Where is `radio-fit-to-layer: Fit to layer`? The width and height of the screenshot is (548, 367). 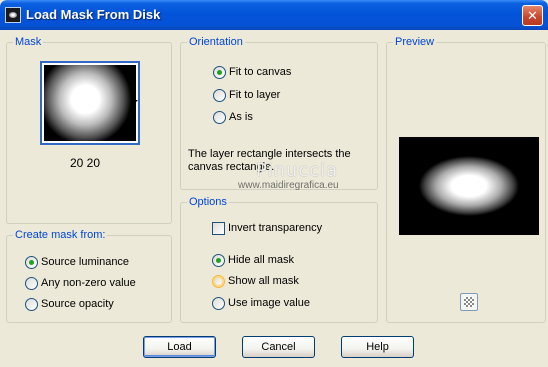 radio-fit-to-layer: Fit to layer is located at coordinates (246, 95).